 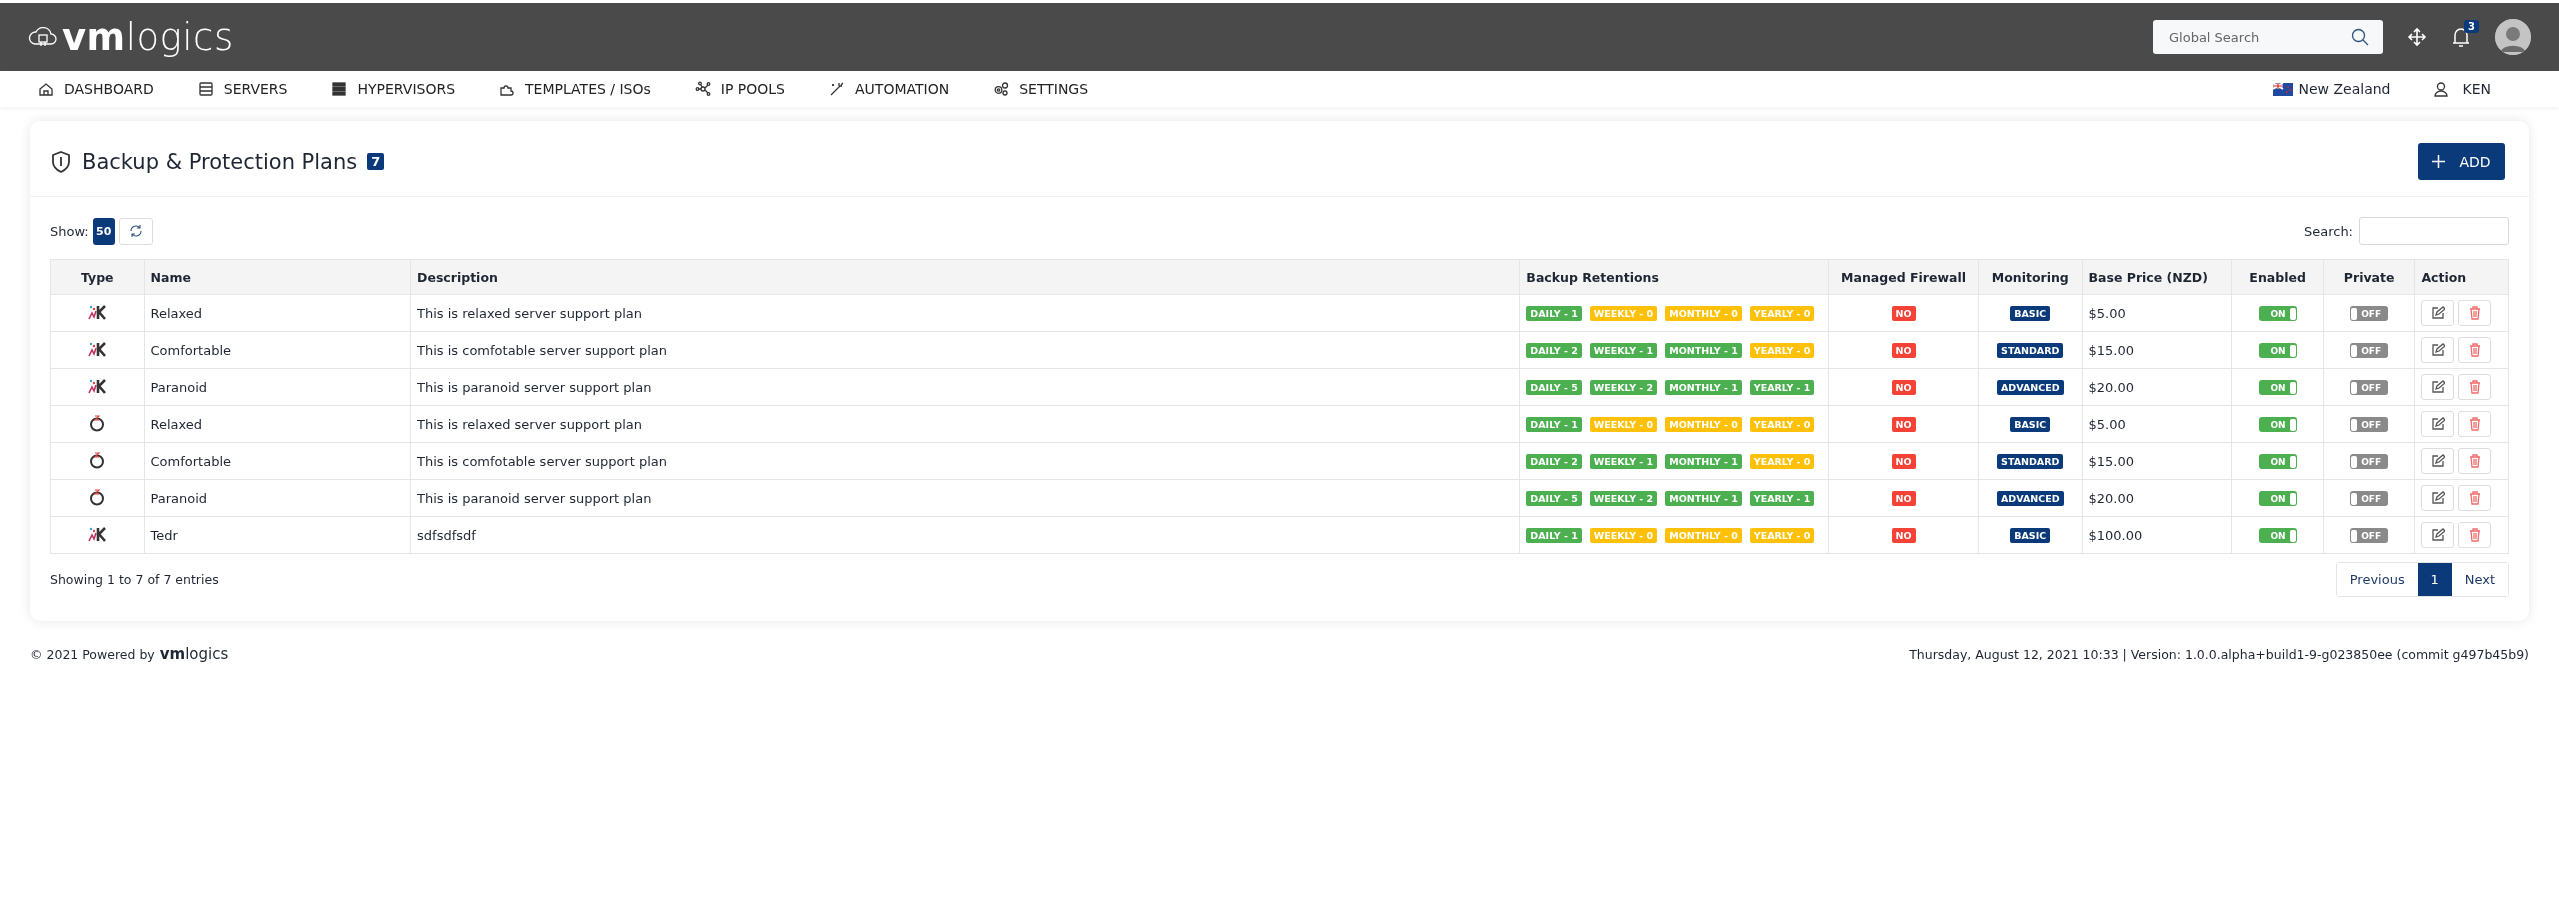 What do you see at coordinates (134, 579) in the screenshot?
I see `entries-info: Showing 1 to 7 of 7 entries` at bounding box center [134, 579].